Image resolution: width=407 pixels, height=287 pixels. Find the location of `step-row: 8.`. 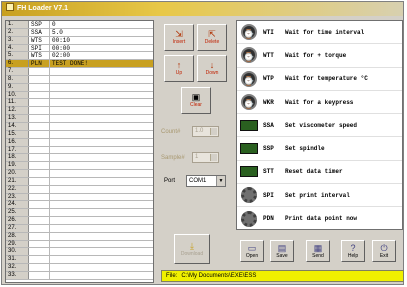

step-row: 8. is located at coordinates (79, 79).